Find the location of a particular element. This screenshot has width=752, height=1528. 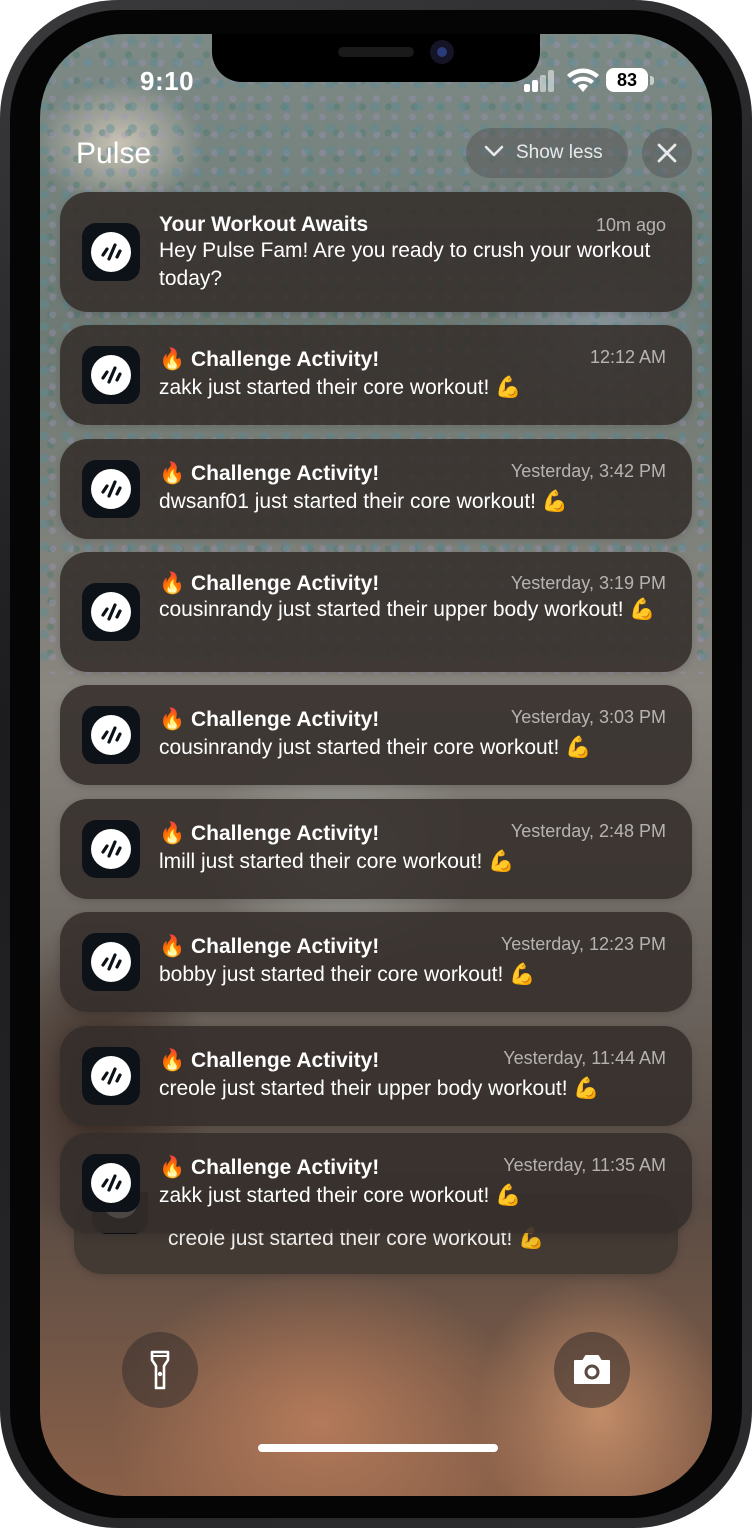

notification-body: lmill just started their core workout! 💪 is located at coordinates (337, 861).